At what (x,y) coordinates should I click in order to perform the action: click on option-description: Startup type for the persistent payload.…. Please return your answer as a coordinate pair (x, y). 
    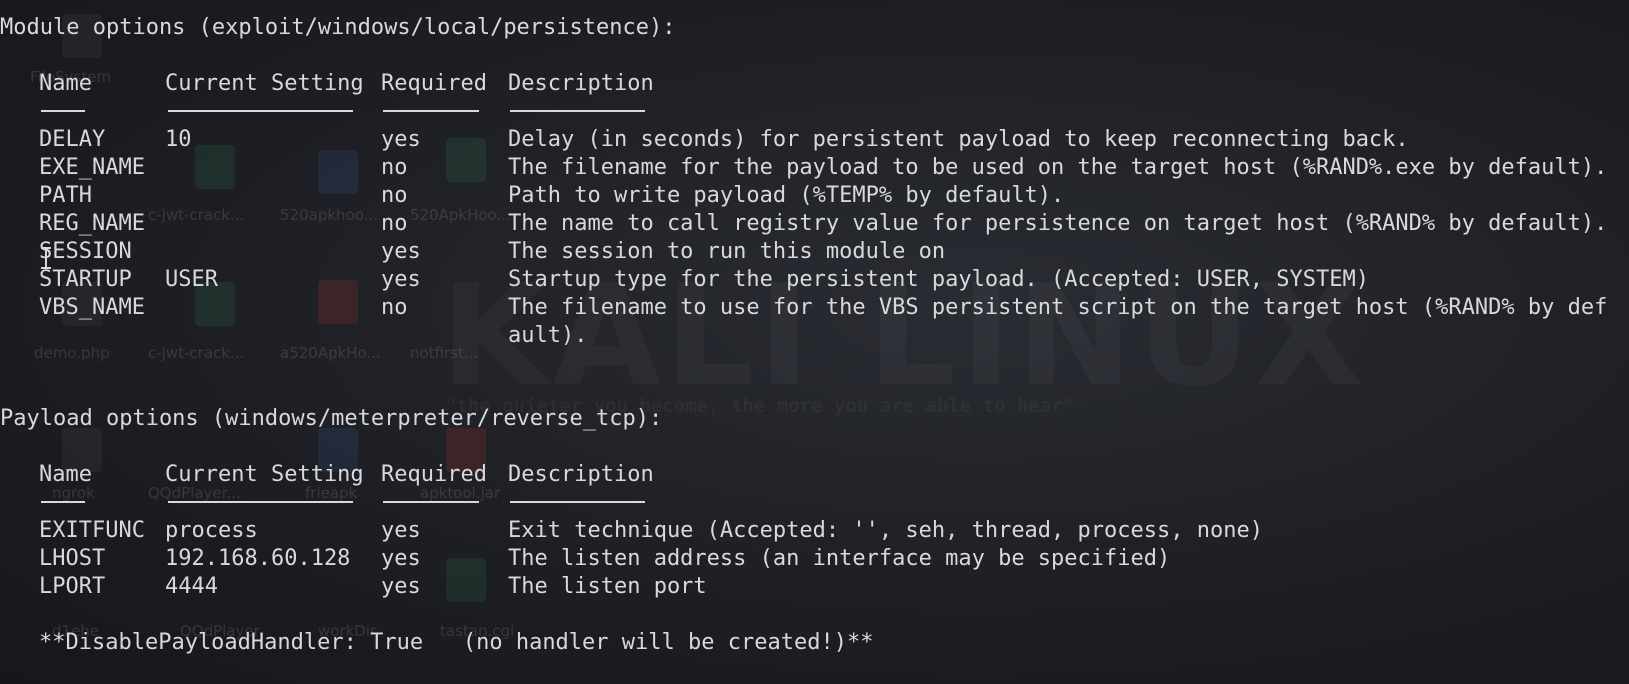
    Looking at the image, I should click on (938, 279).